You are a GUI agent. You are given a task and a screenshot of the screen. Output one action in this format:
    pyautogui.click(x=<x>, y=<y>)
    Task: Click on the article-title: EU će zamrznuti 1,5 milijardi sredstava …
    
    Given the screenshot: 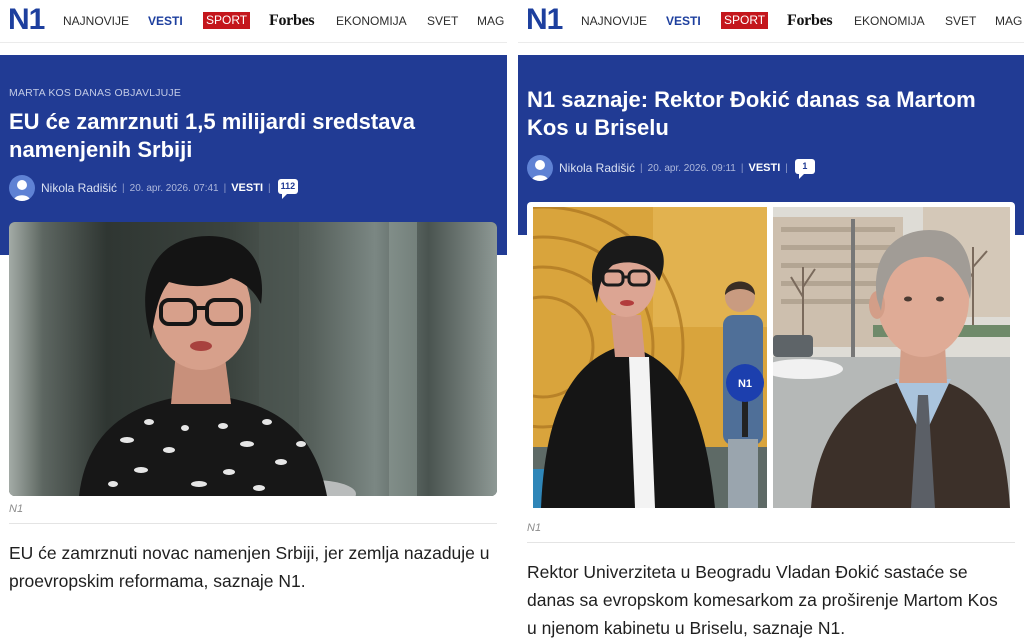 What is the action you would take?
    pyautogui.click(x=212, y=135)
    